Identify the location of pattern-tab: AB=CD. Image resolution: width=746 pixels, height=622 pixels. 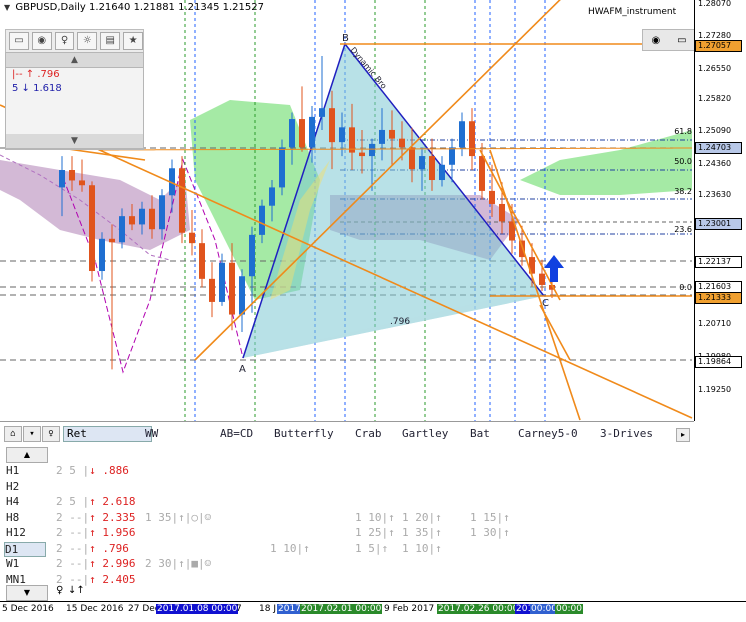
(236, 433).